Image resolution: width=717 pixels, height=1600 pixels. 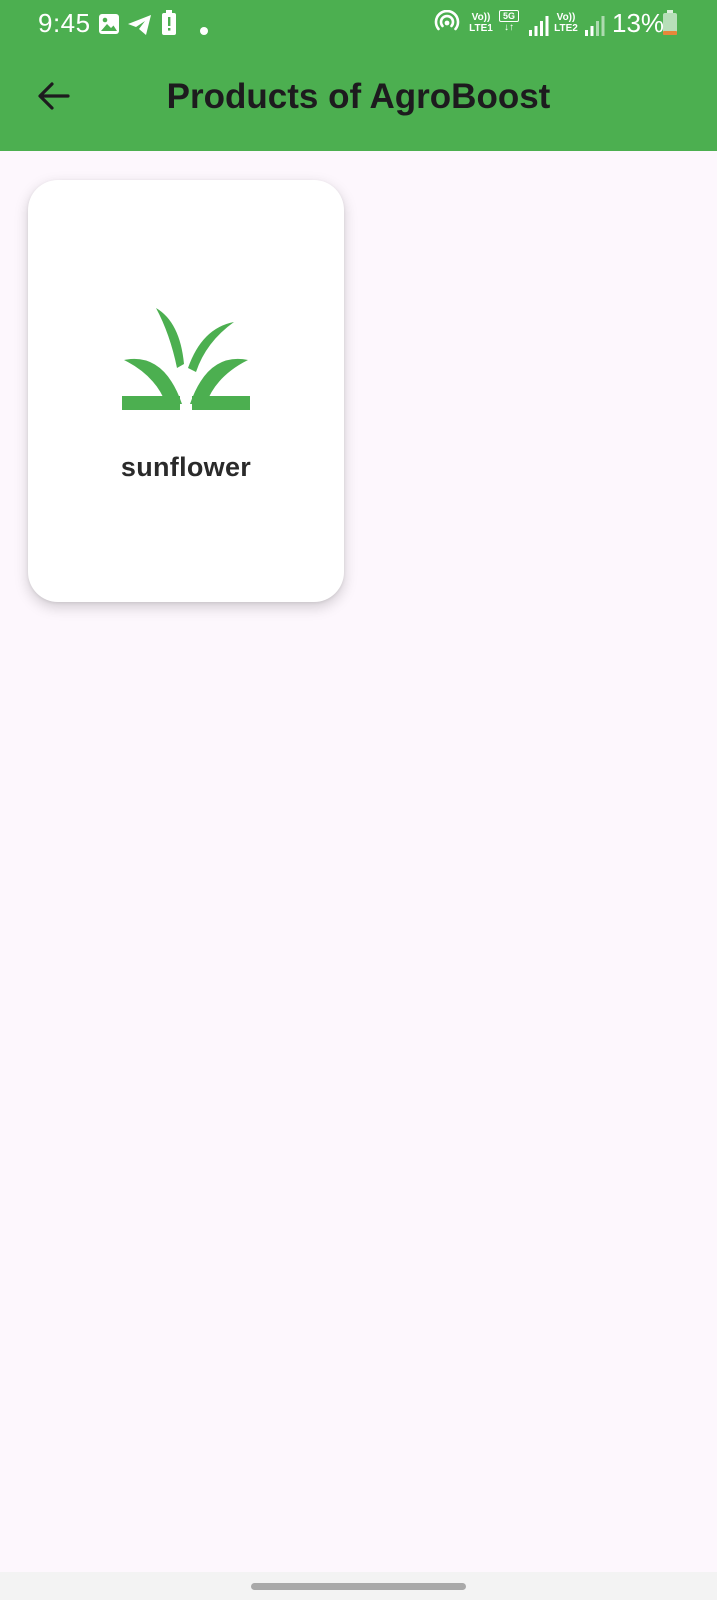 What do you see at coordinates (109, 24) in the screenshot?
I see `gallery-icon` at bounding box center [109, 24].